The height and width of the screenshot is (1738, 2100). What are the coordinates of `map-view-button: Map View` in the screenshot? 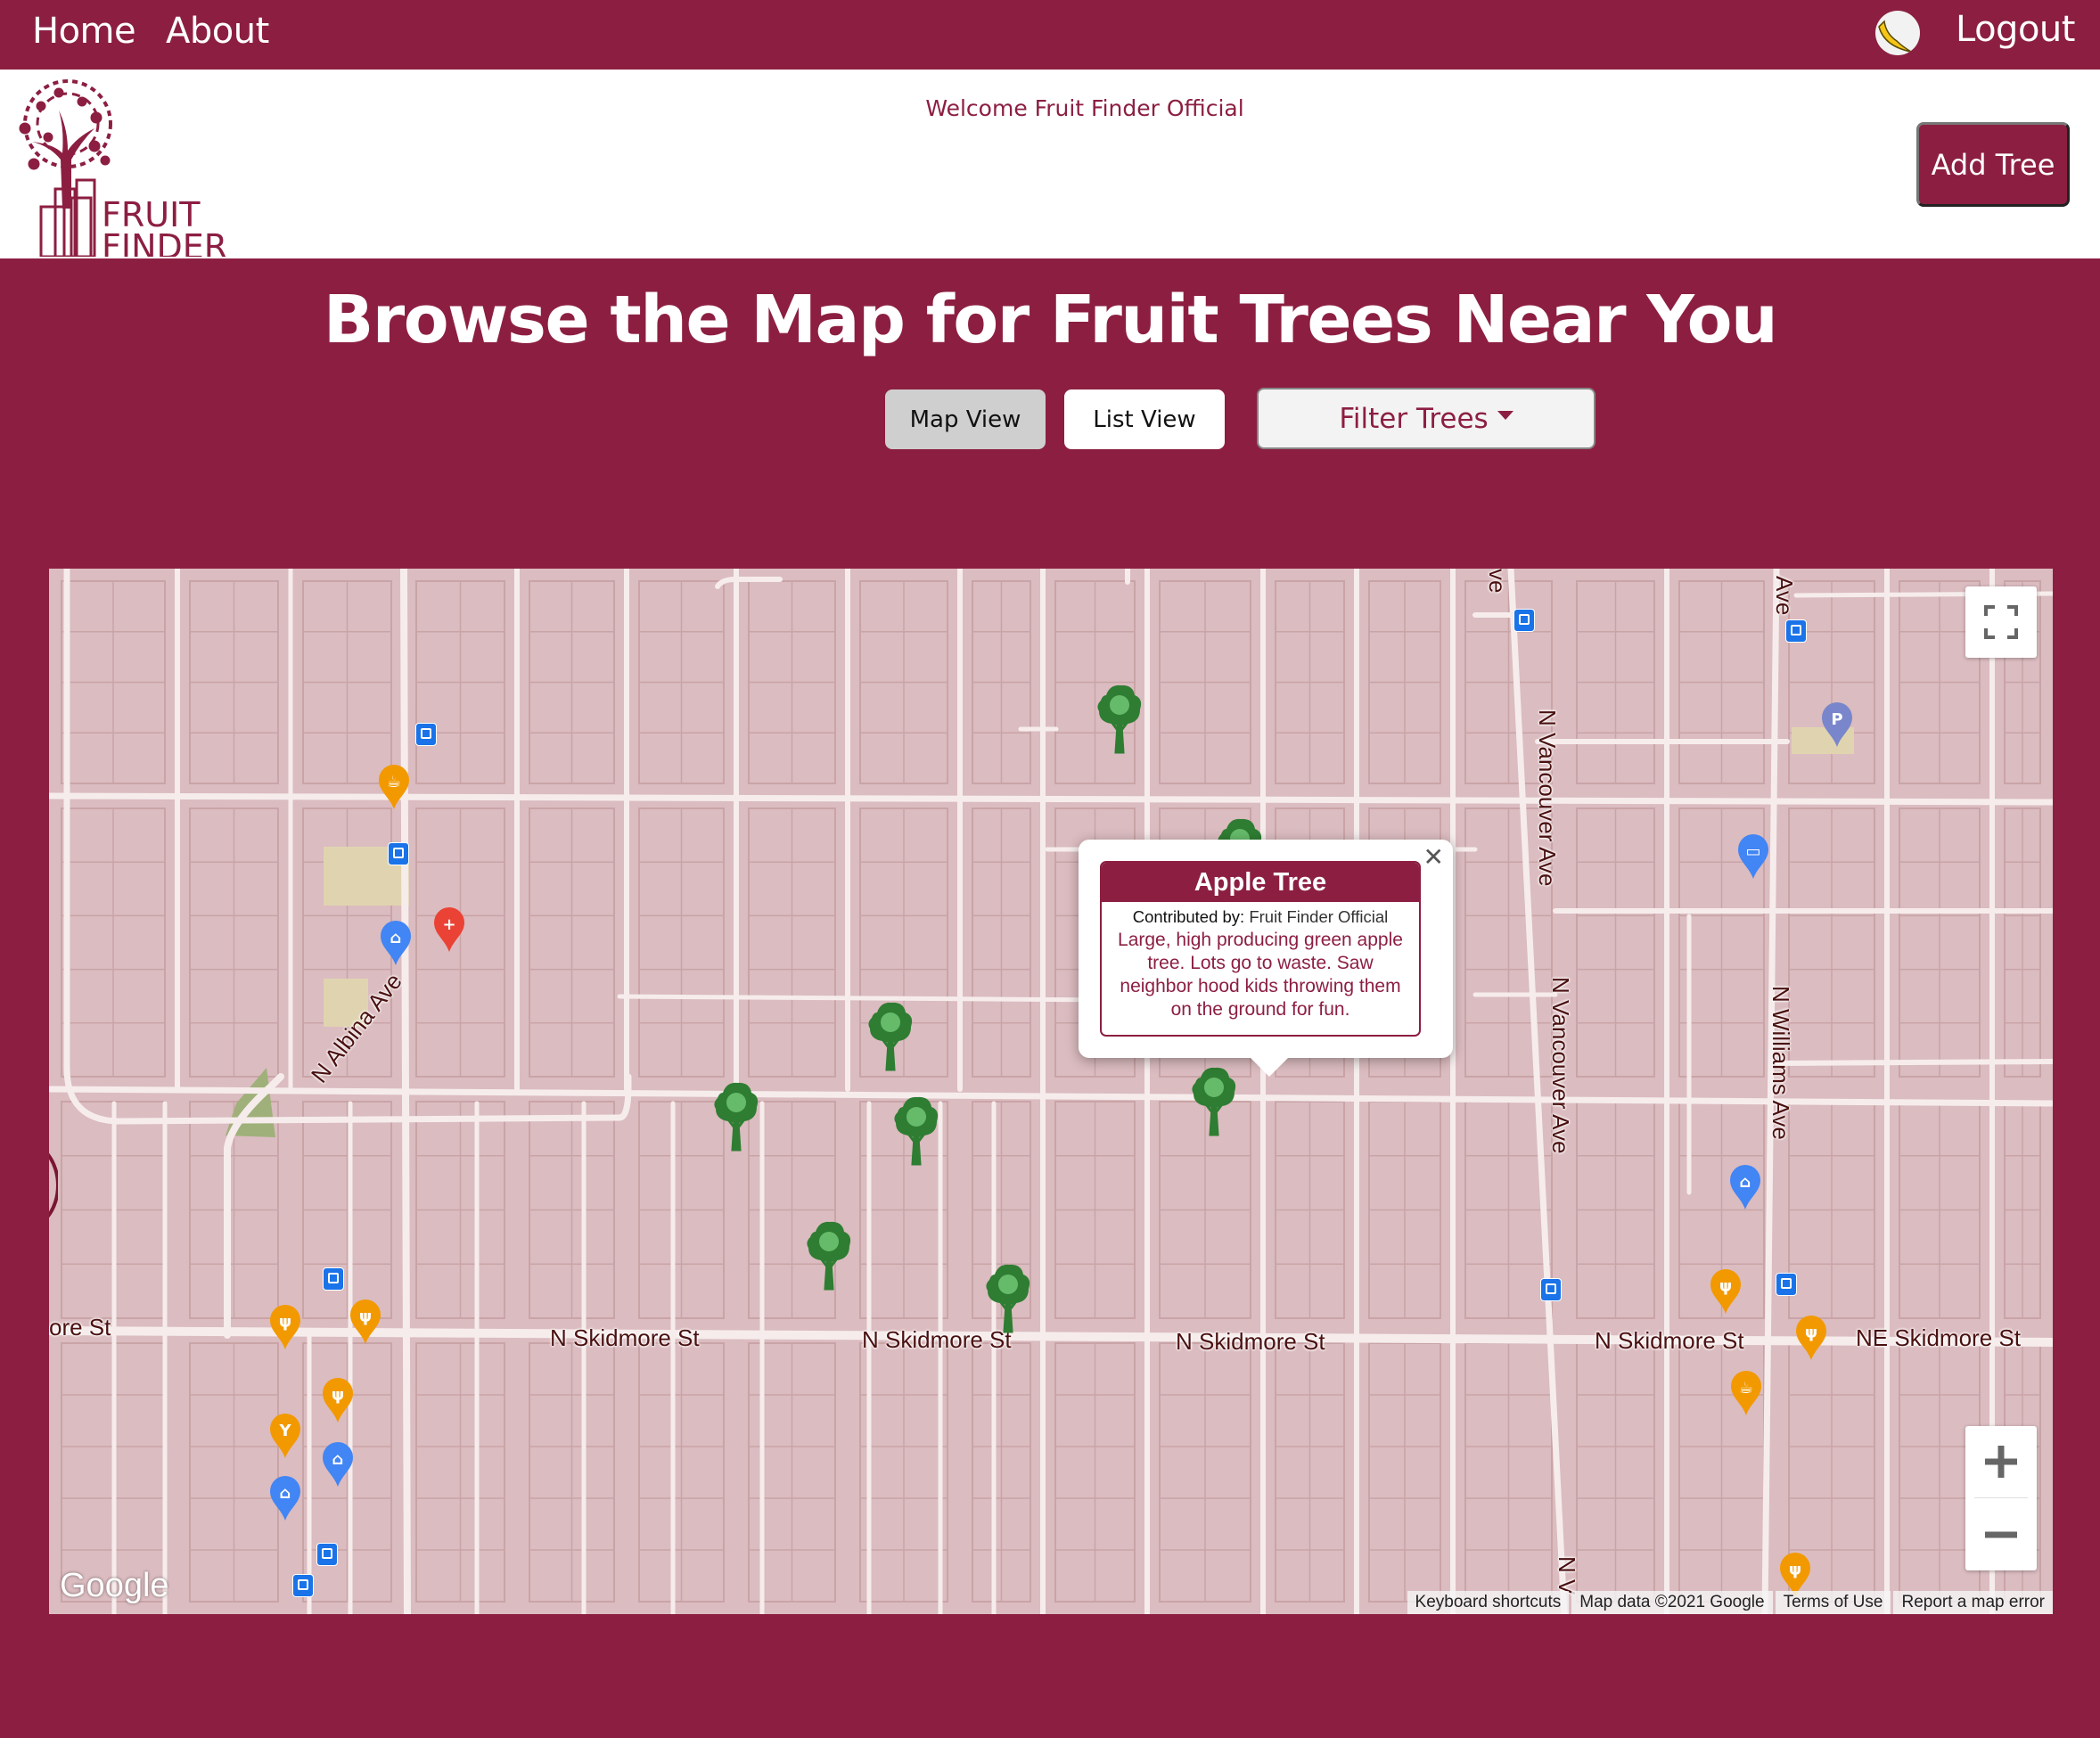 It's located at (965, 419).